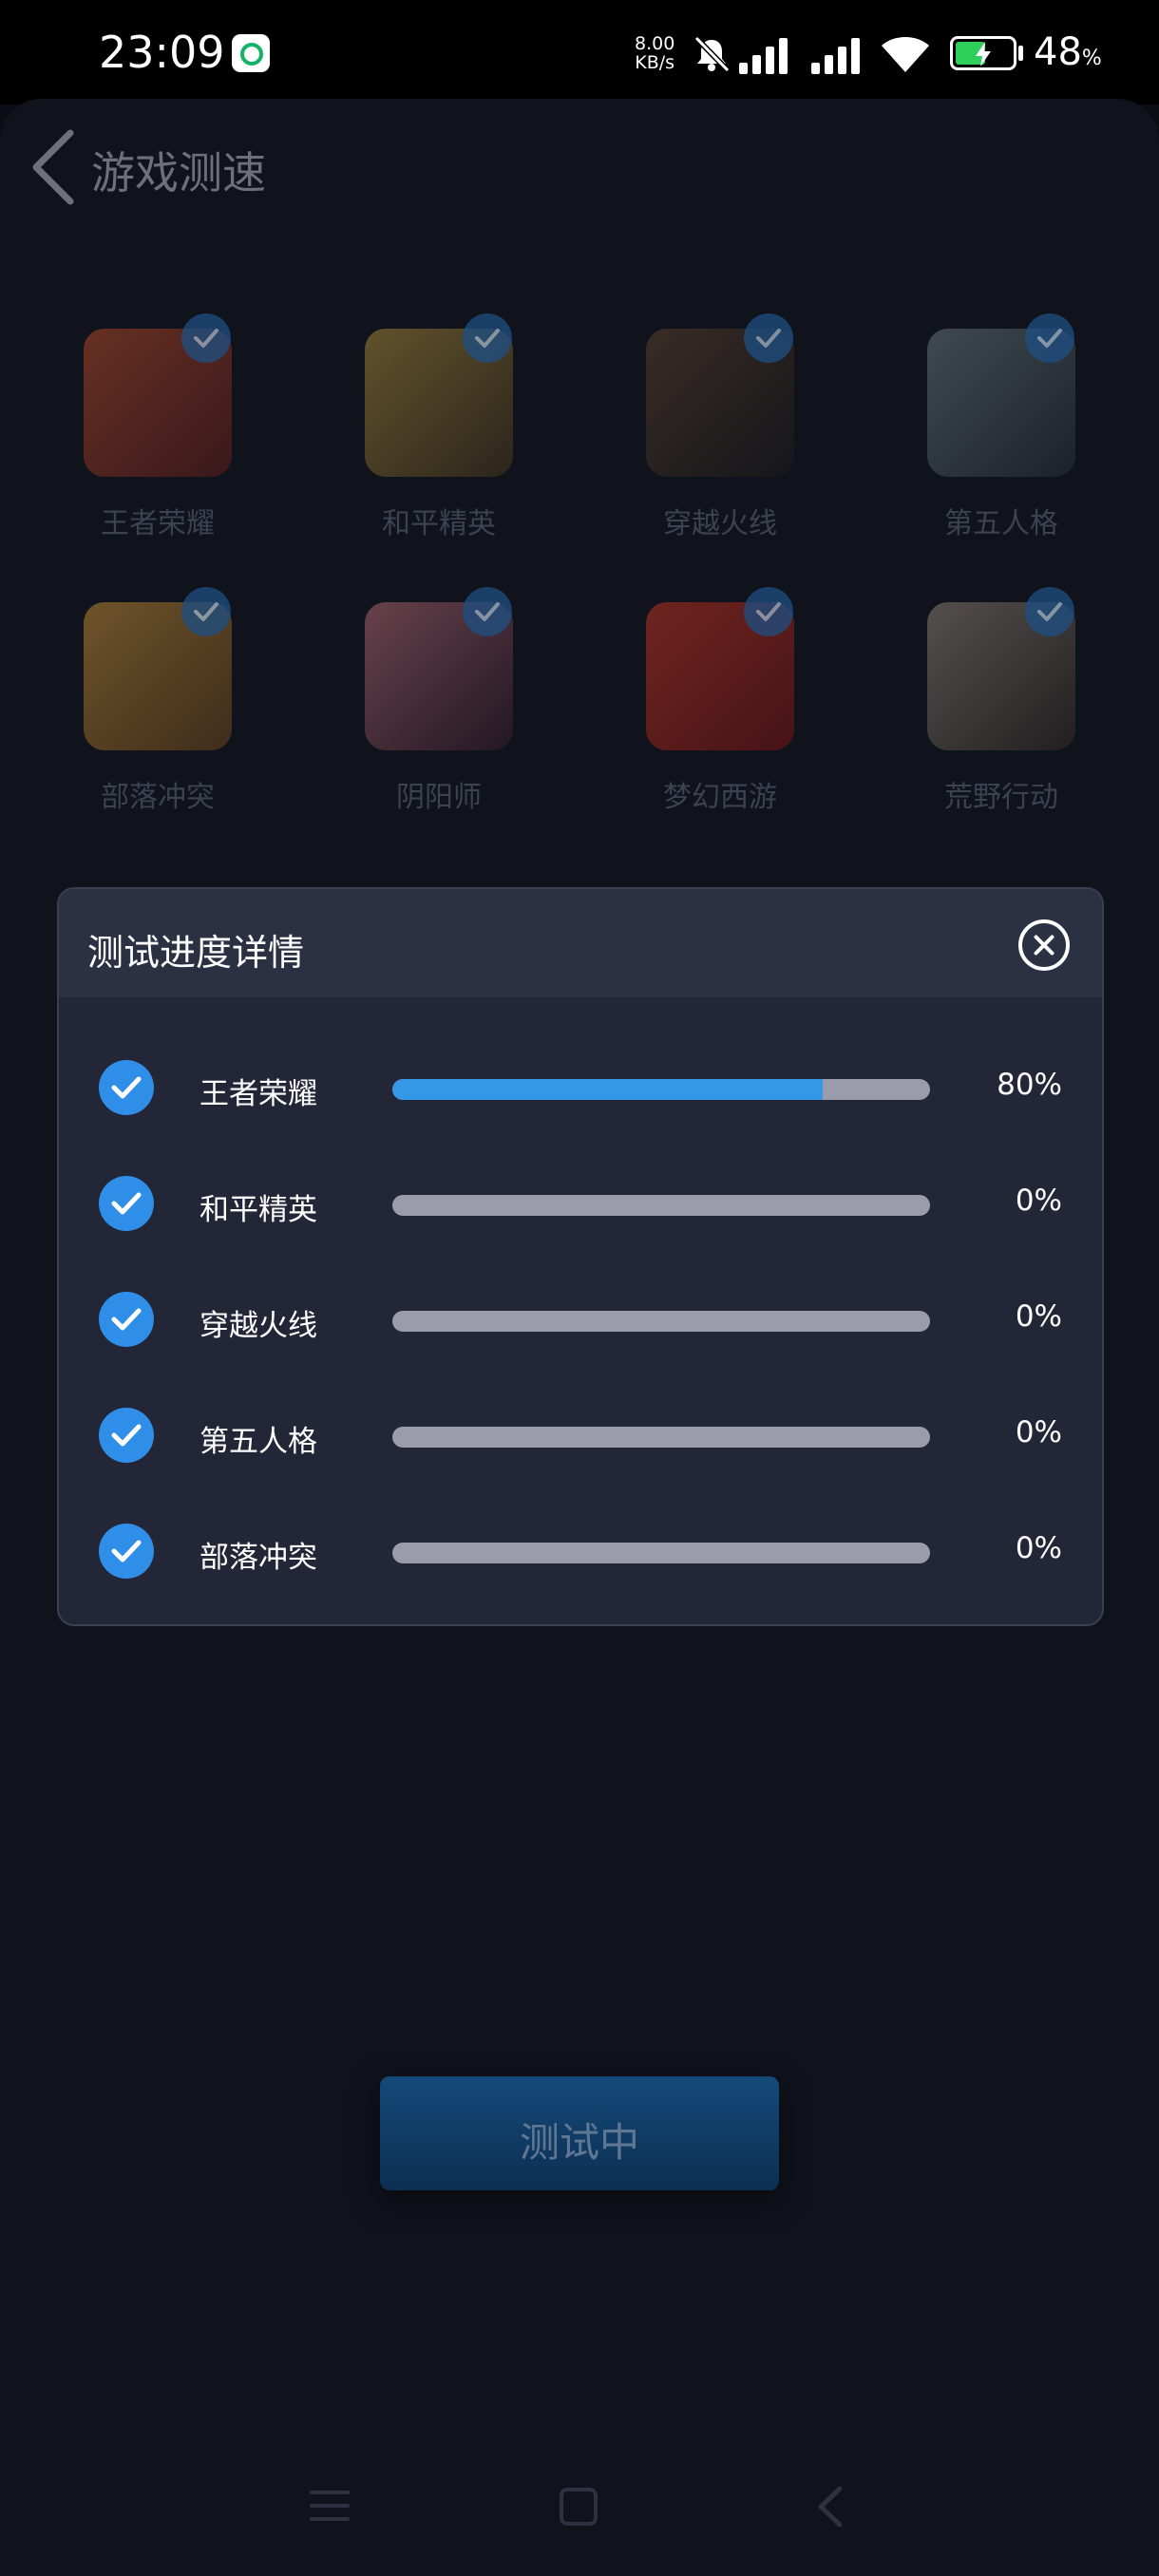 The width and height of the screenshot is (1159, 2576). What do you see at coordinates (258, 1210) in the screenshot?
I see `progress-row-label: 和平精英` at bounding box center [258, 1210].